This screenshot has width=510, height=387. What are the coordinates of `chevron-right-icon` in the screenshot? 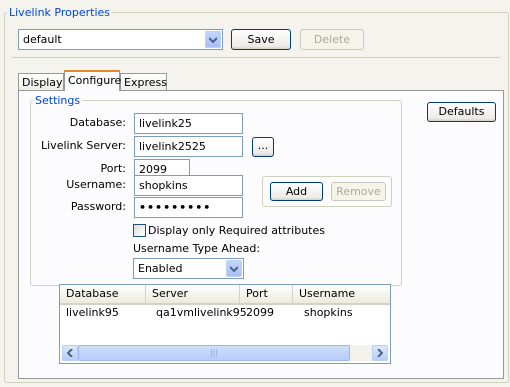 It's located at (380, 353).